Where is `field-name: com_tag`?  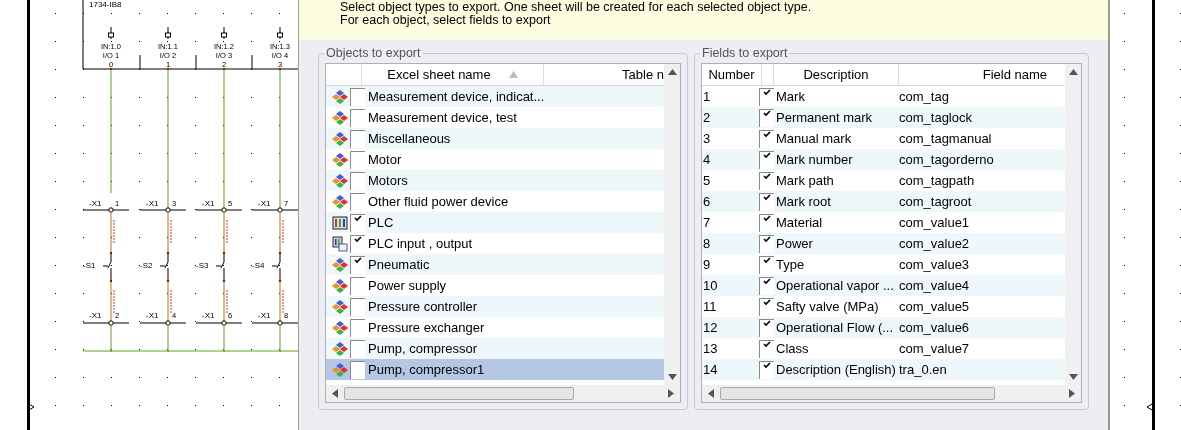 field-name: com_tag is located at coordinates (924, 96).